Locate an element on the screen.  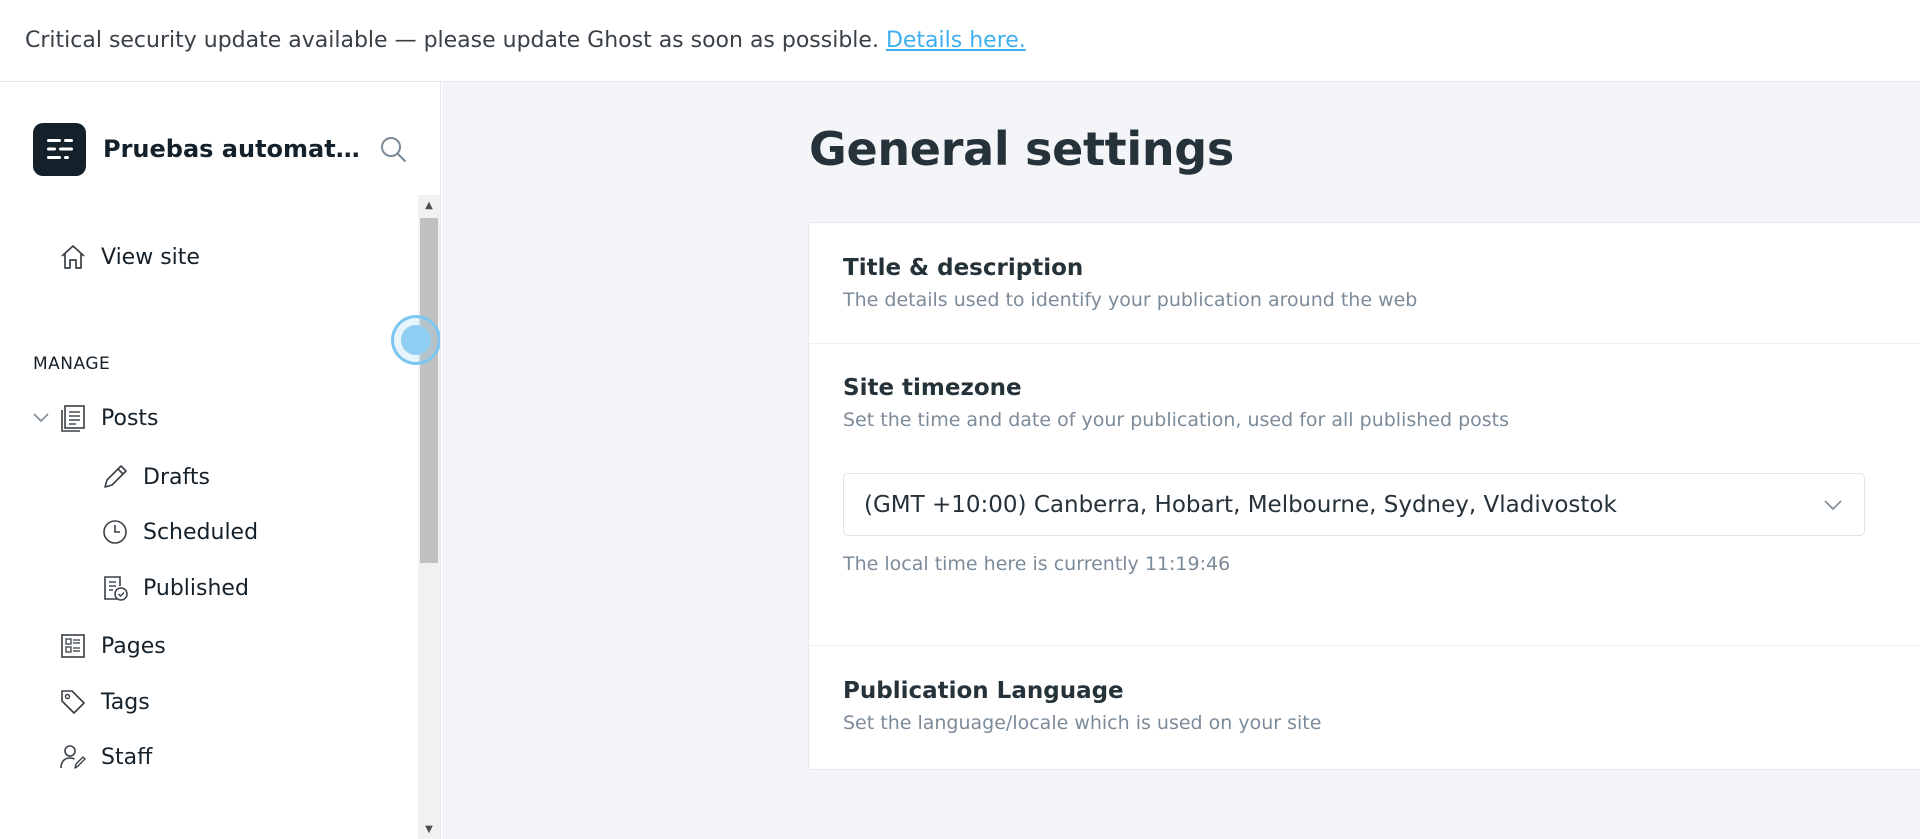
published-icon is located at coordinates (115, 588).